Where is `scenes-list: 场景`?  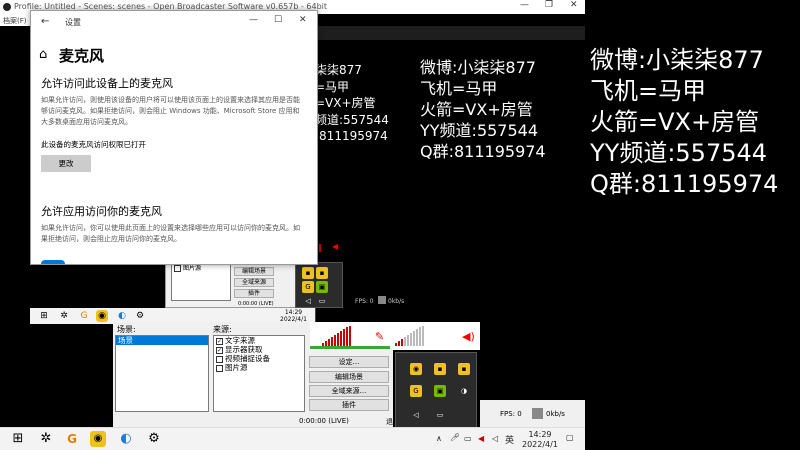 scenes-list: 场景 is located at coordinates (162, 373).